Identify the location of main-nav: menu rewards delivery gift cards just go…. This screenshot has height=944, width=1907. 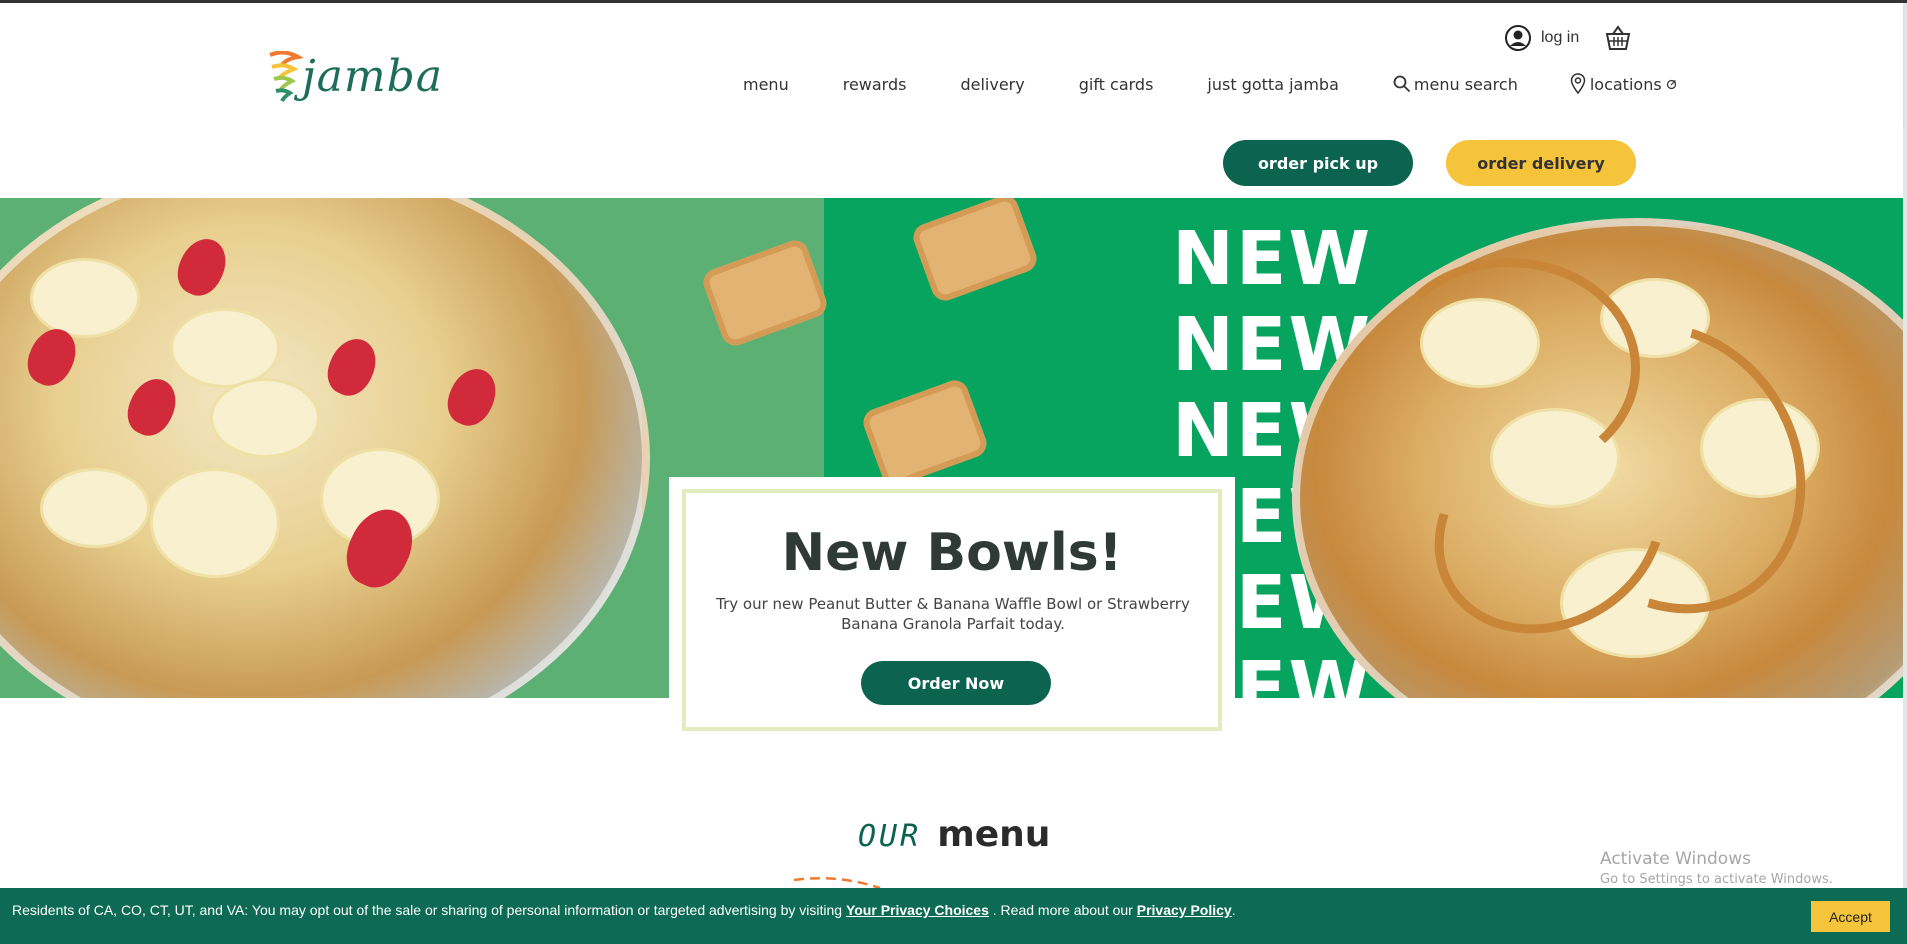
(1210, 84).